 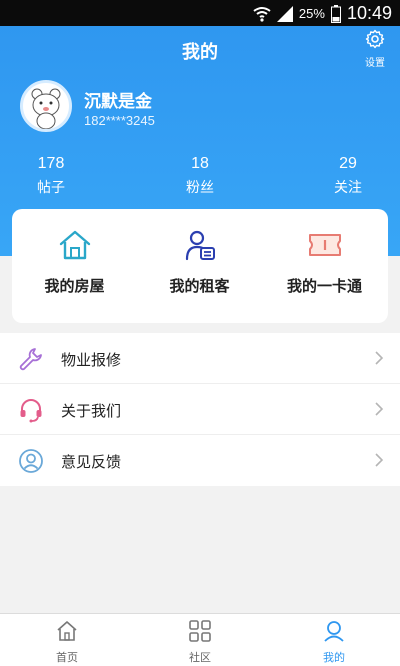 I want to click on stat-value: 18, so click(x=200, y=163).